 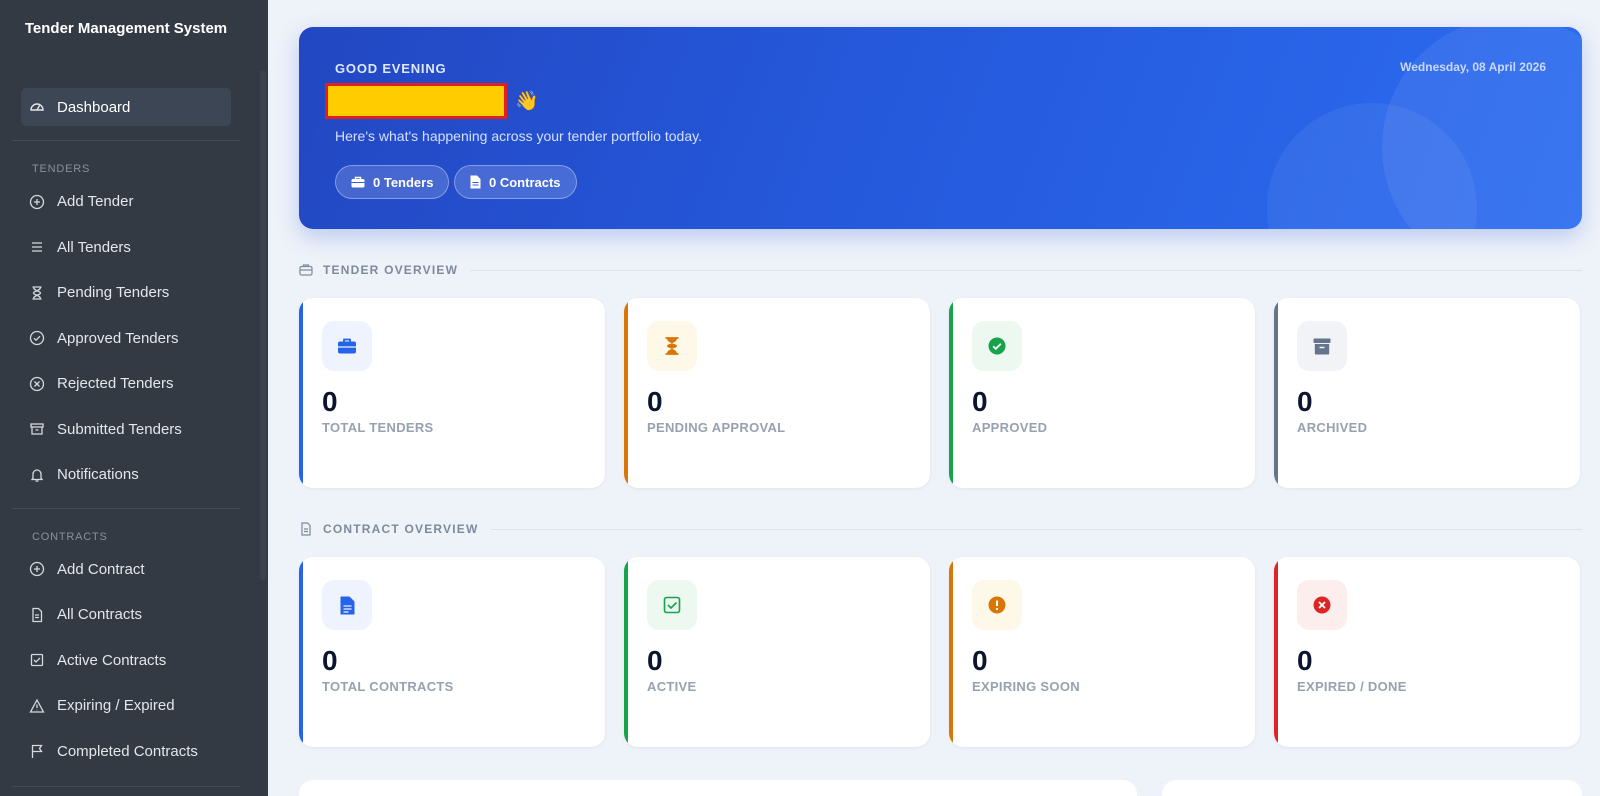 I want to click on sidebar-scrollbar, so click(x=263, y=325).